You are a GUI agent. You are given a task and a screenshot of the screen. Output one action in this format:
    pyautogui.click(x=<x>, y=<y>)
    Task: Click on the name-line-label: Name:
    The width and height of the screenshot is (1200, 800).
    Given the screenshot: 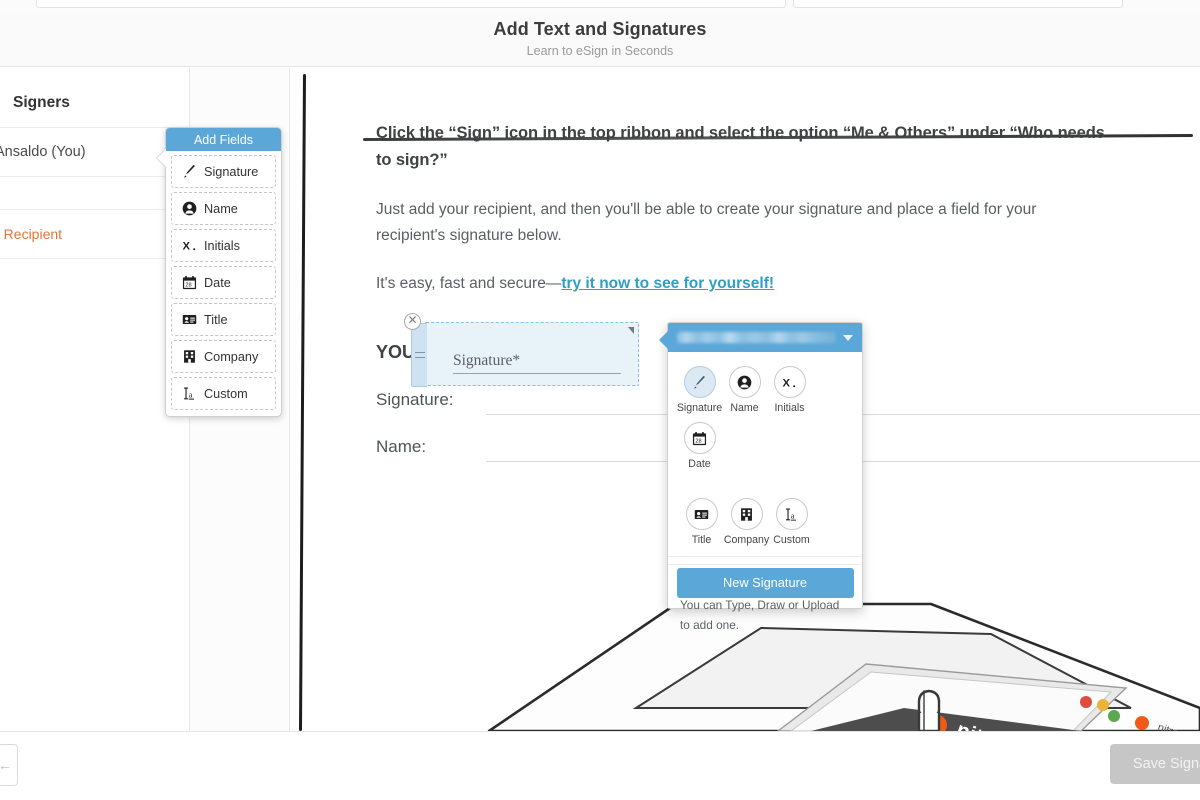 What is the action you would take?
    pyautogui.click(x=401, y=446)
    